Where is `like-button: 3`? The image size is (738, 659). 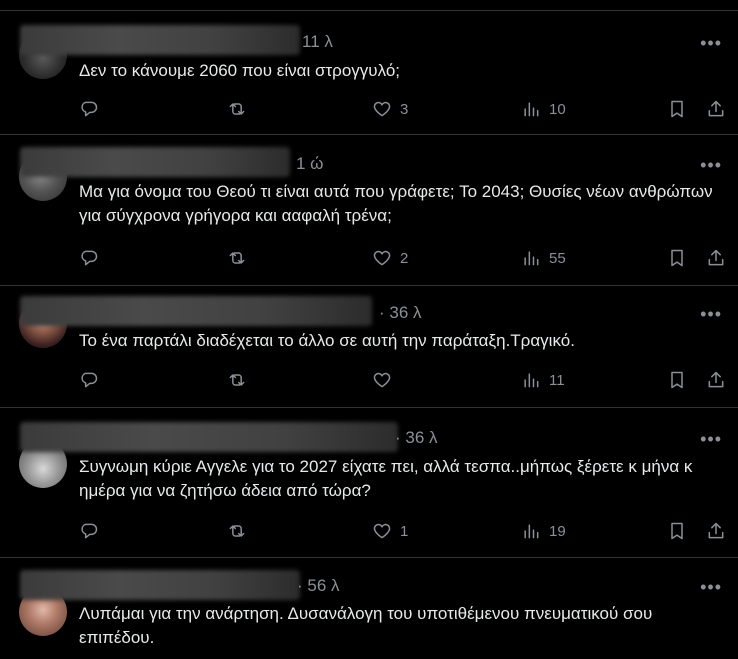
like-button: 3 is located at coordinates (390, 109).